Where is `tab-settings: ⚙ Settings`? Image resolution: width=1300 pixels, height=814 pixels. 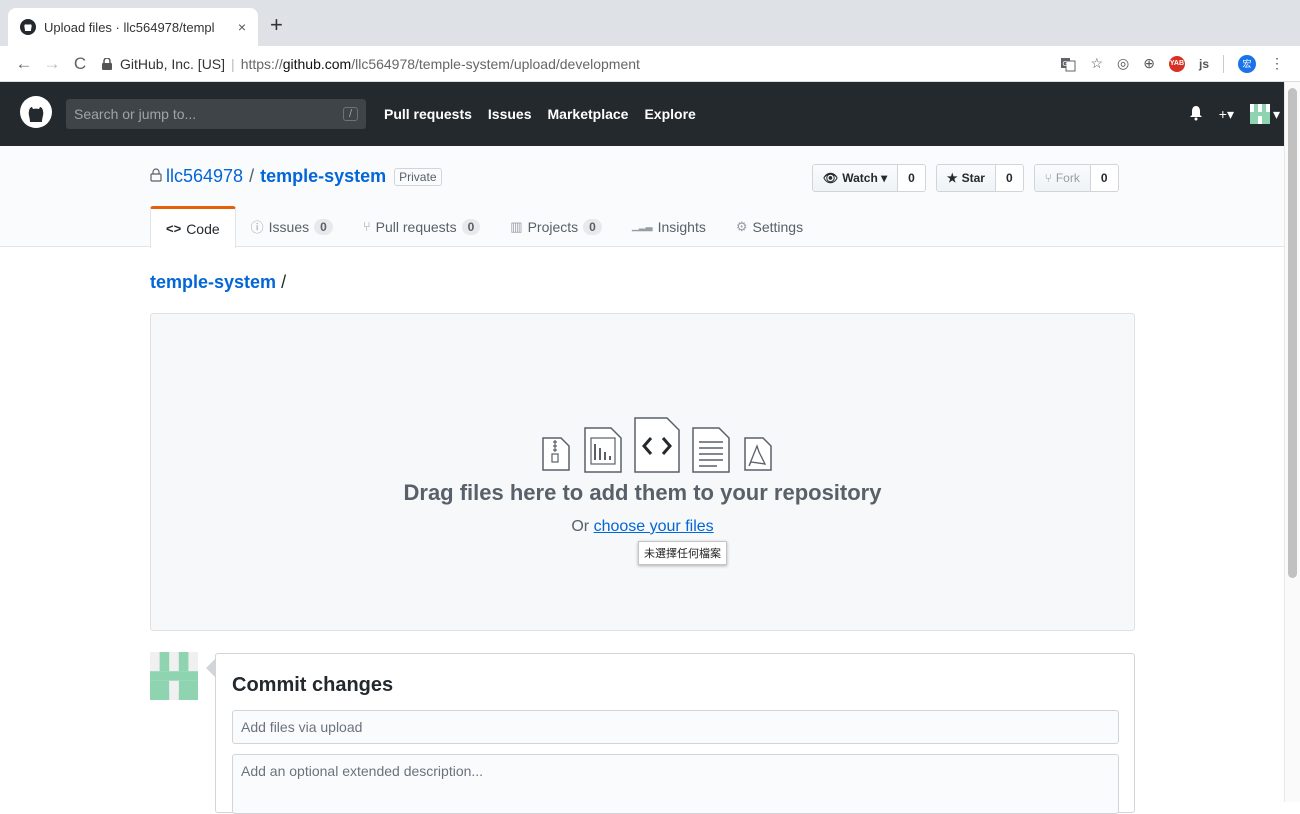
tab-settings: ⚙ Settings is located at coordinates (769, 226).